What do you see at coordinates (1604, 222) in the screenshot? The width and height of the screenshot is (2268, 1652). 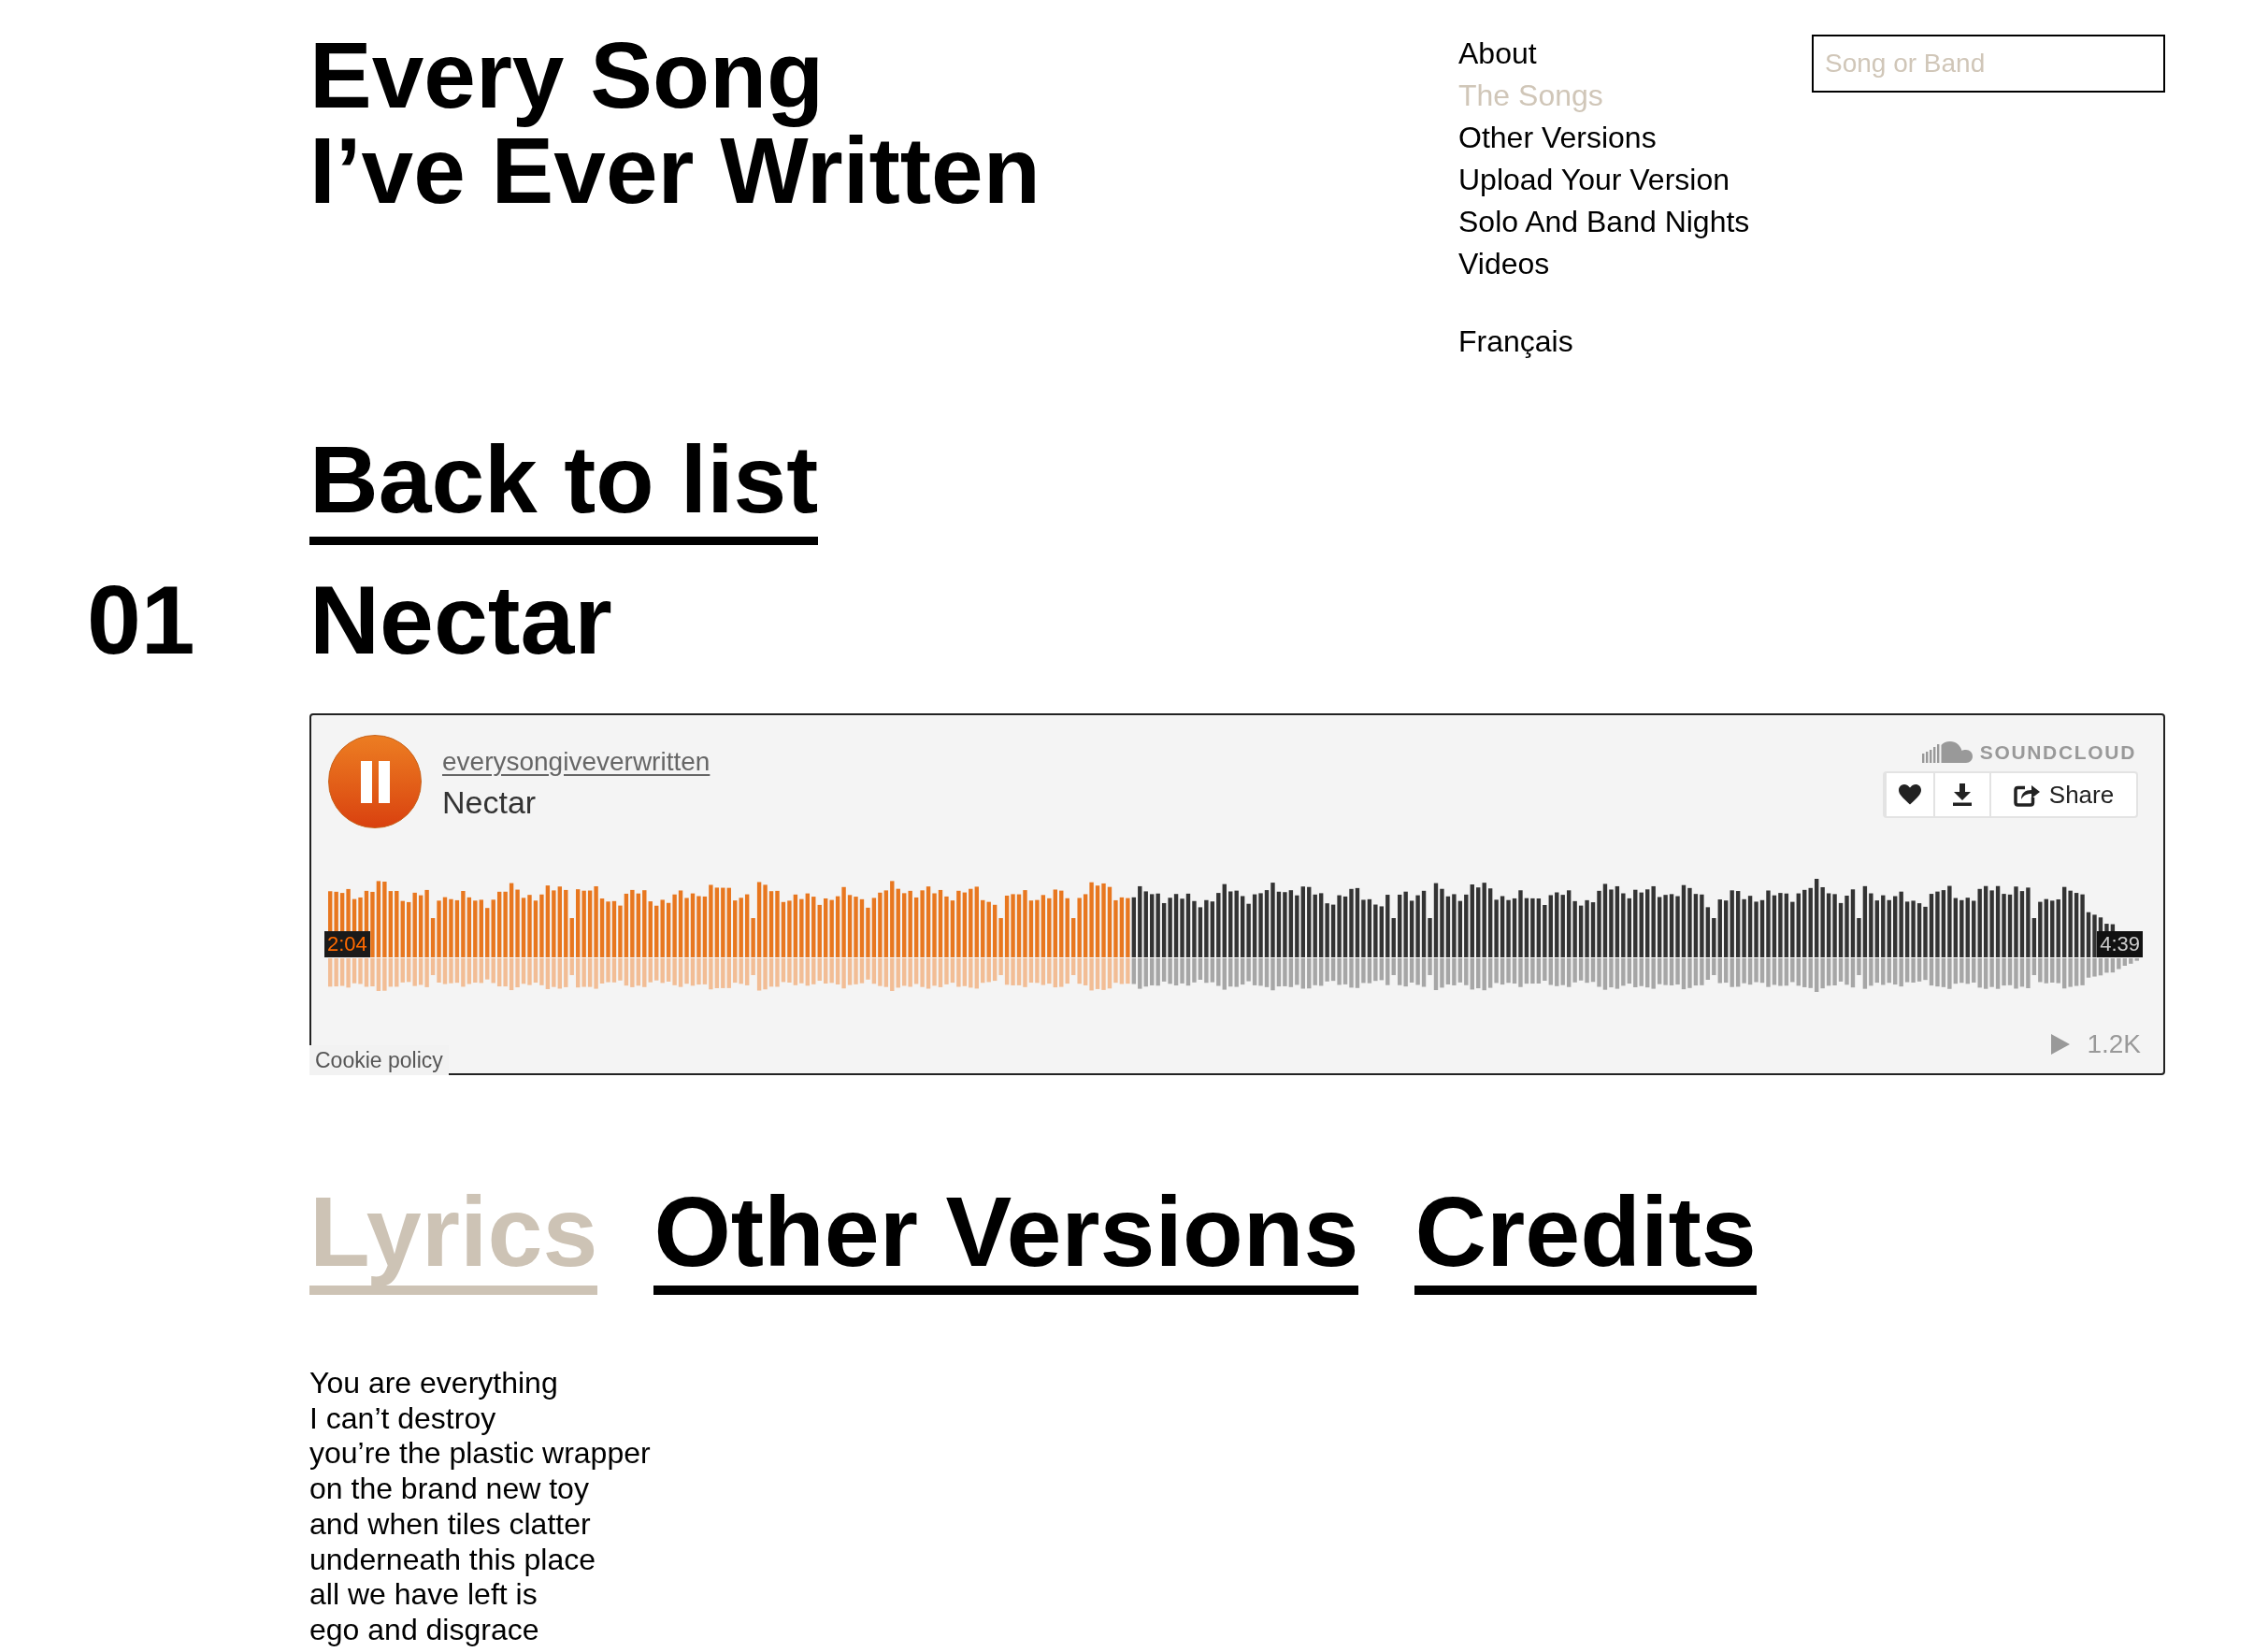 I see `nav-link: Solo And Band Nights` at bounding box center [1604, 222].